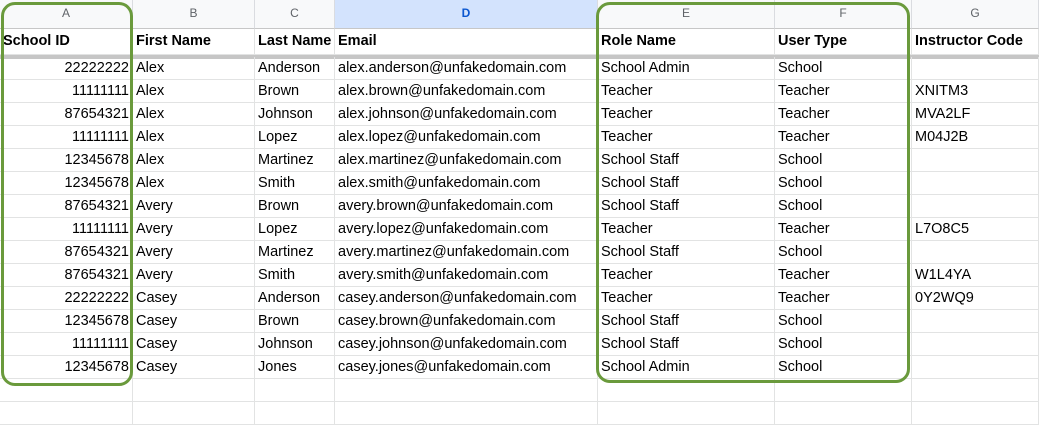  I want to click on cell-email: casey.brown@unfakedomain.com, so click(466, 321).